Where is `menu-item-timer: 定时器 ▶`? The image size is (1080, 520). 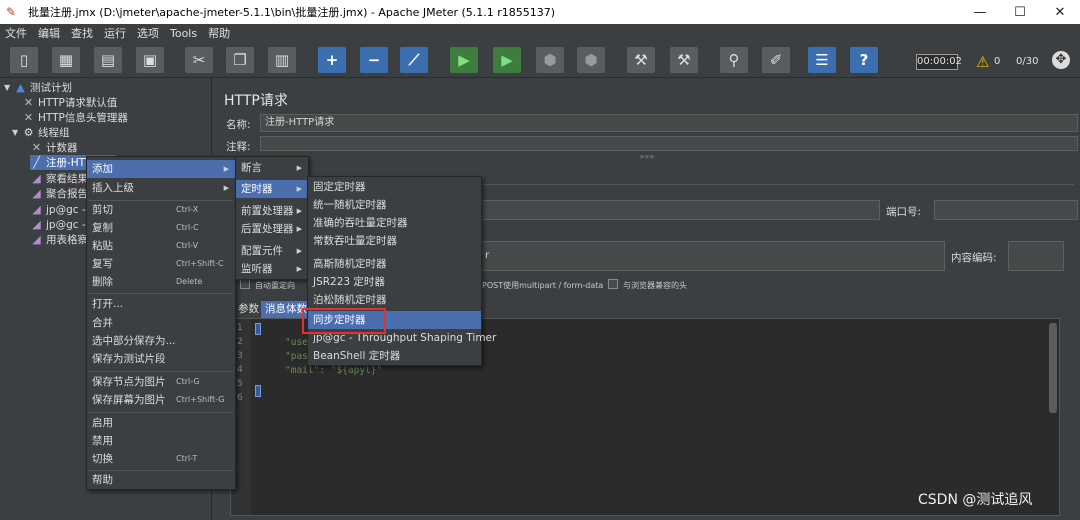
menu-item-timer: 定时器 ▶ is located at coordinates (272, 189).